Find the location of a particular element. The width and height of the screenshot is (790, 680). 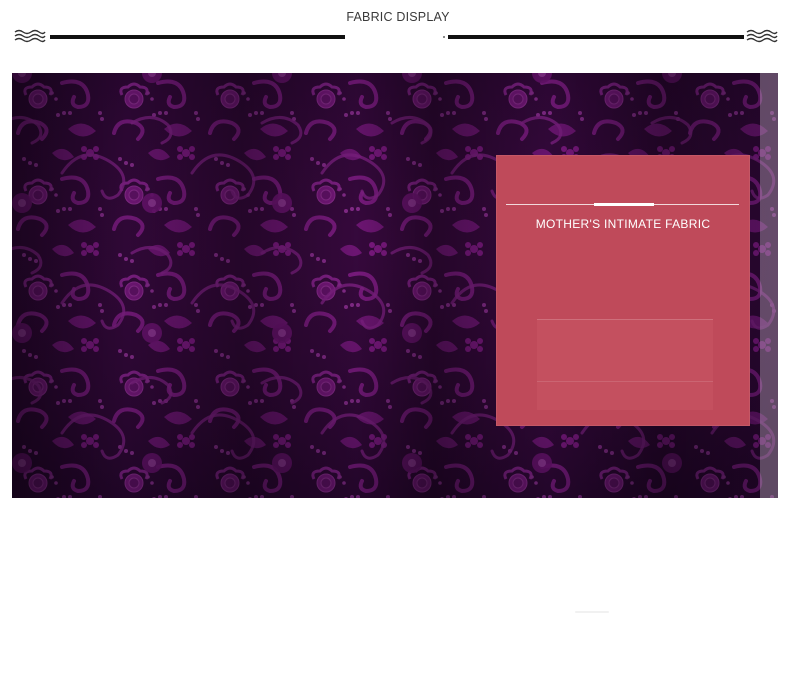

card-title: MOTHER'S INTIMATE FABRIC is located at coordinates (623, 224).